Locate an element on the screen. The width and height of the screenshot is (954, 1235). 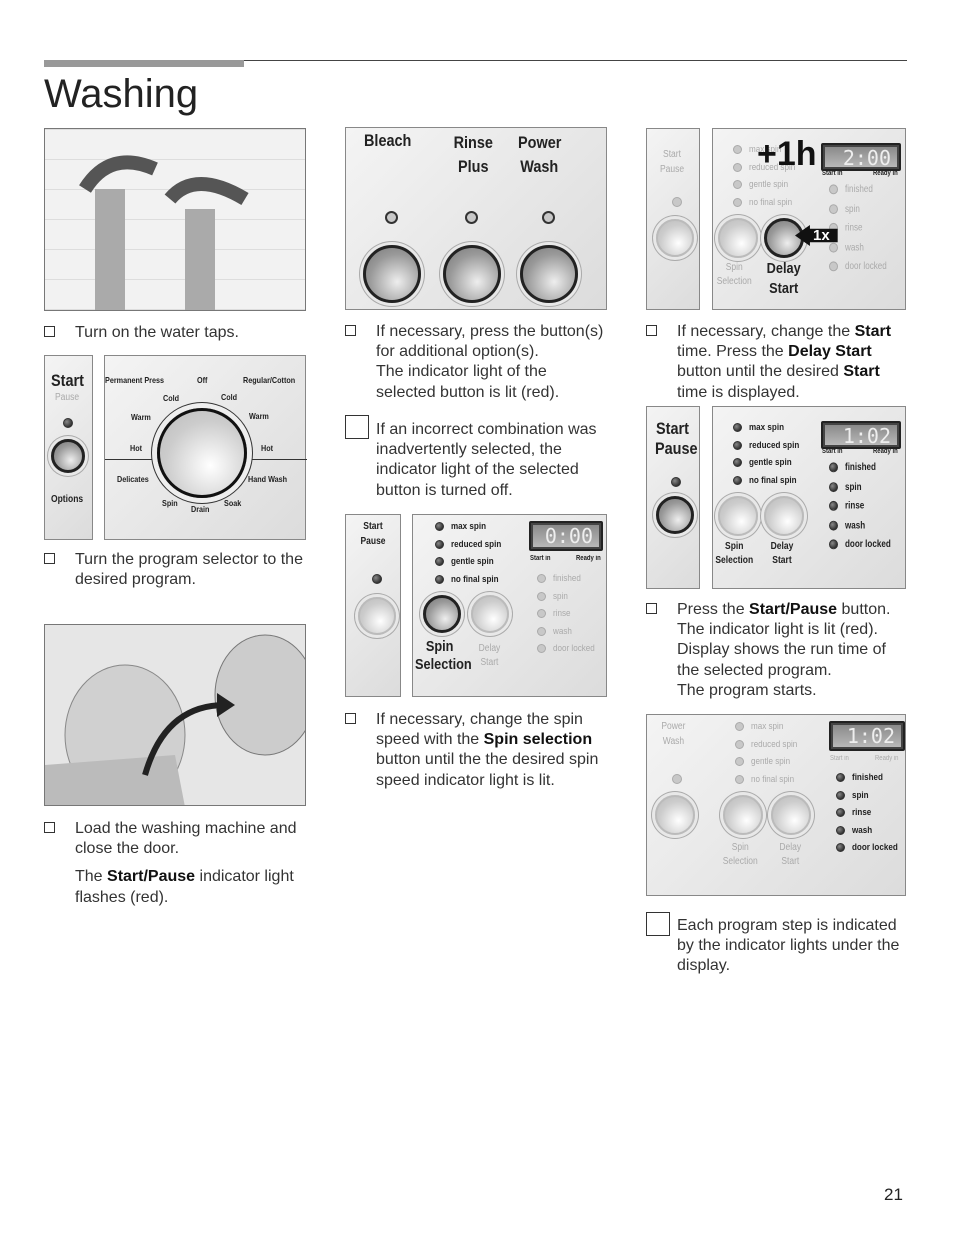
power-wash-indicator-light is located at coordinates (548, 217).